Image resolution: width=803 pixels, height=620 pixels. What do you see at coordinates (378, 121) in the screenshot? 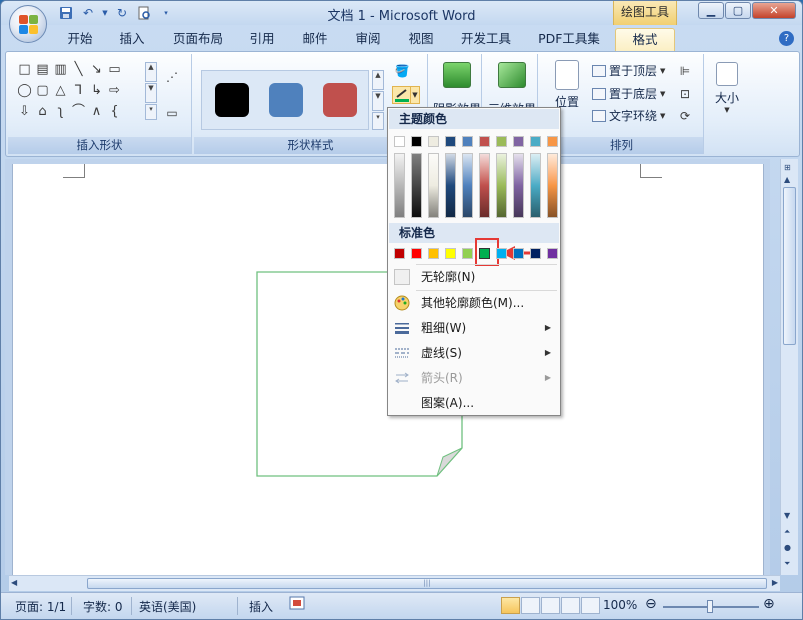
I see `styles-more-button: ▾` at bounding box center [378, 121].